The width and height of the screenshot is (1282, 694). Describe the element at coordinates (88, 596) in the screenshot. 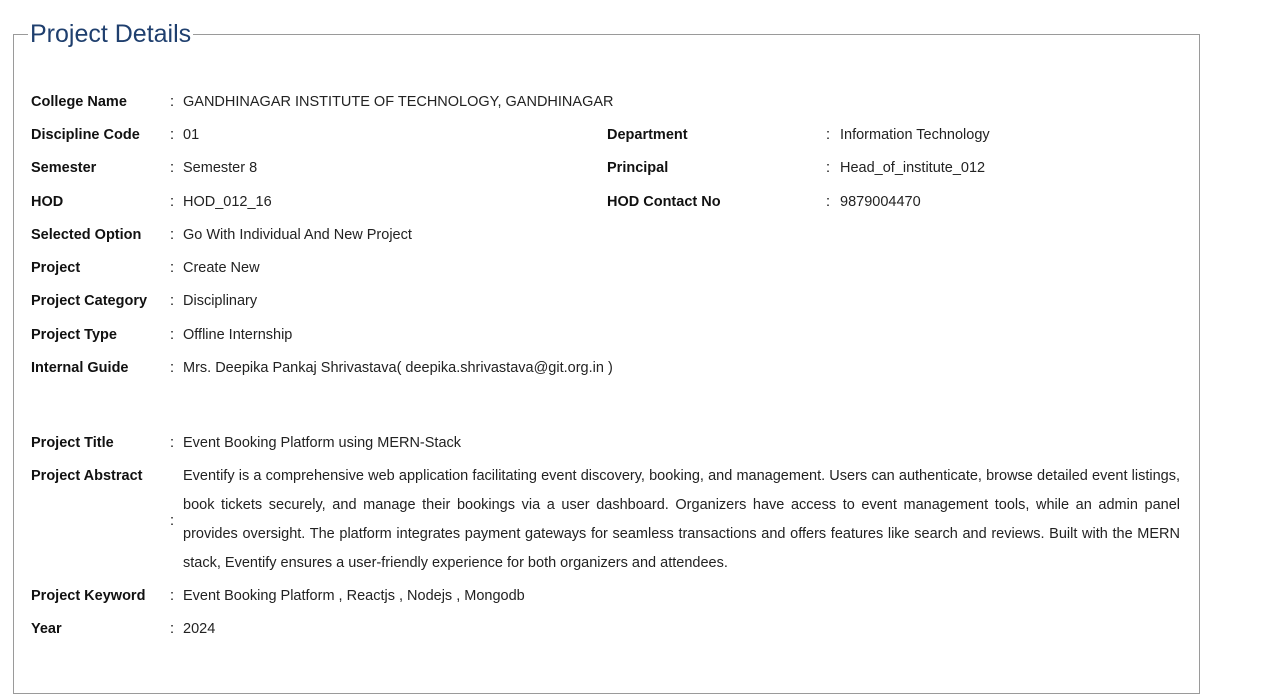

I see `project-keyword-label: Project Keyword` at that location.